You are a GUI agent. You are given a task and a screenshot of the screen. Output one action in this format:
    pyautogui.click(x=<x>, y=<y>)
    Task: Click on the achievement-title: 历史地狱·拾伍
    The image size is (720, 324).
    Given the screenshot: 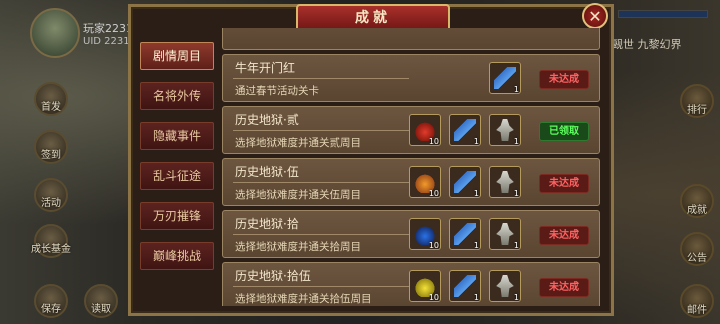 What is the action you would take?
    pyautogui.click(x=273, y=276)
    